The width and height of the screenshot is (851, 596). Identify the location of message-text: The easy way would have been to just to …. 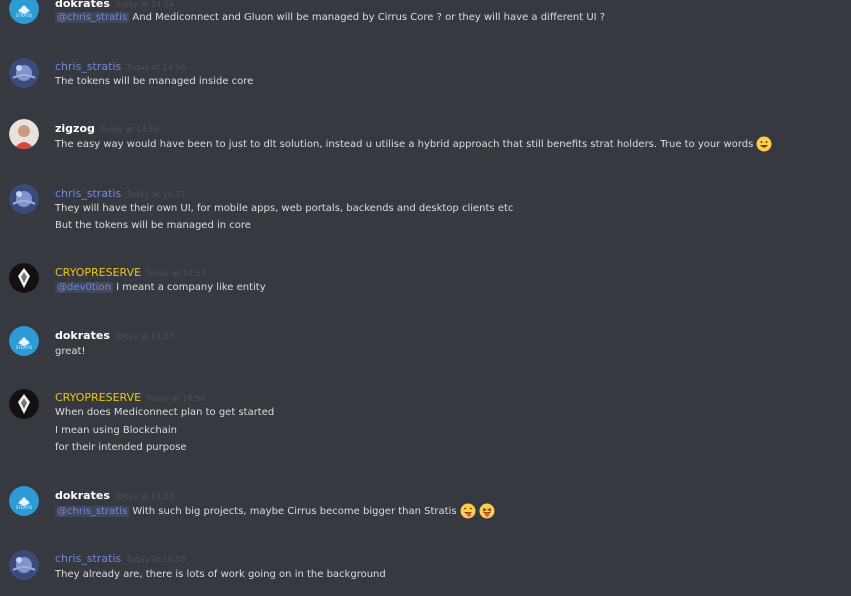
(413, 144).